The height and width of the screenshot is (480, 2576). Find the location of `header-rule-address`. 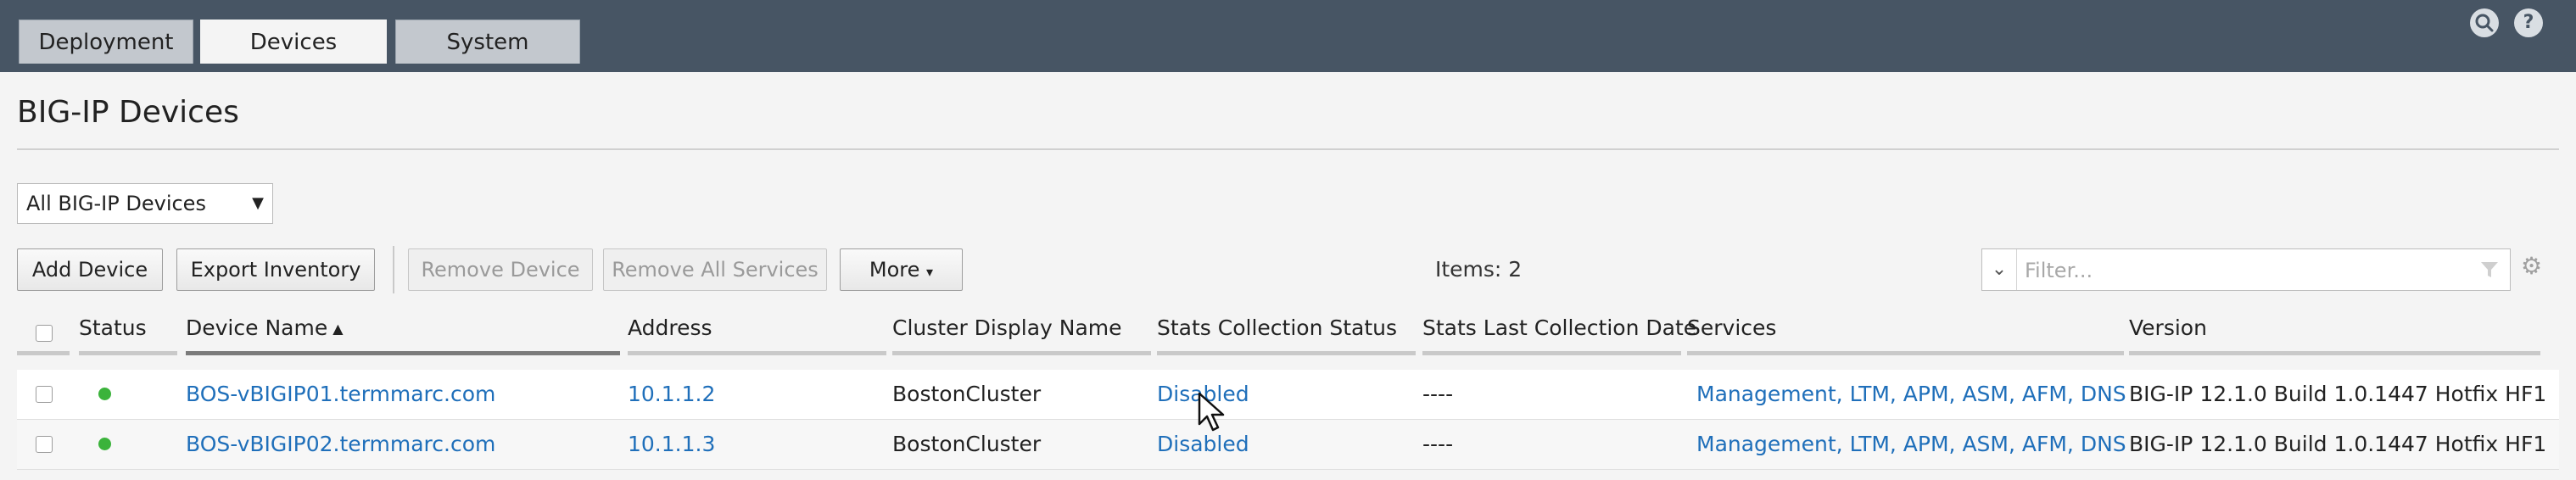

header-rule-address is located at coordinates (757, 353).